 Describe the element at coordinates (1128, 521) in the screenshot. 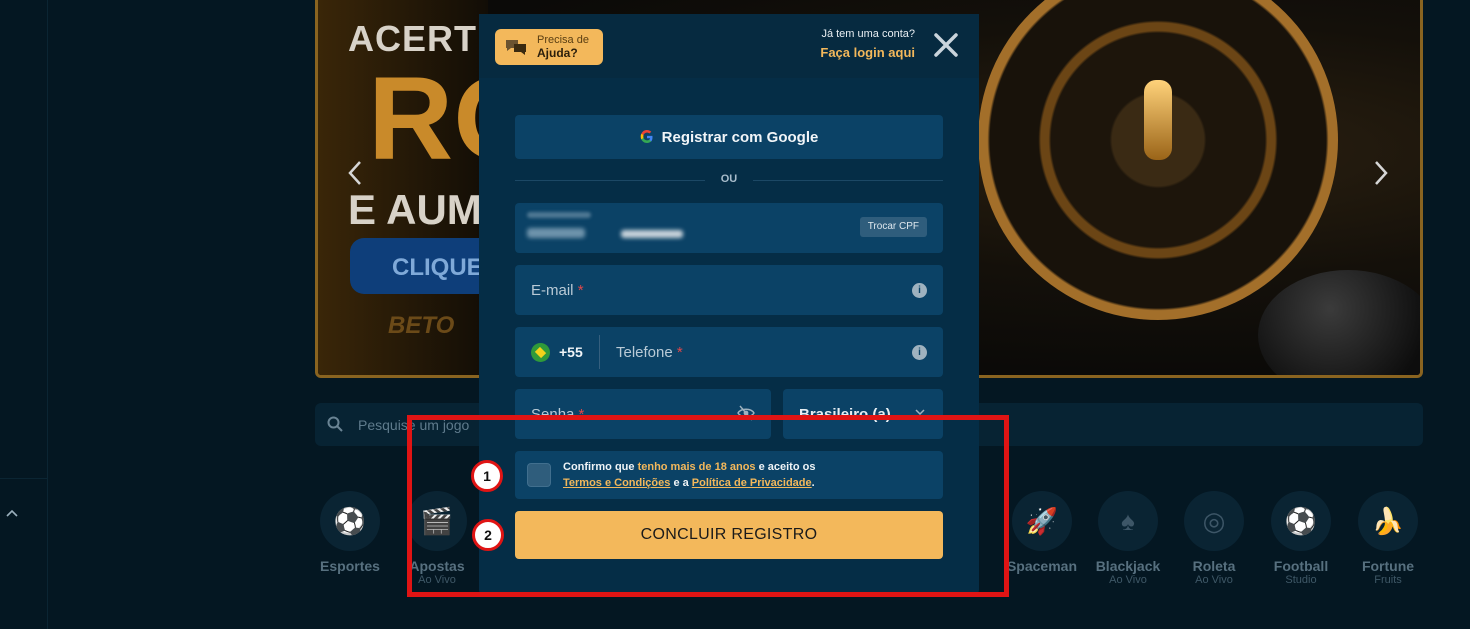

I see `spade-card-icon: ♠` at that location.